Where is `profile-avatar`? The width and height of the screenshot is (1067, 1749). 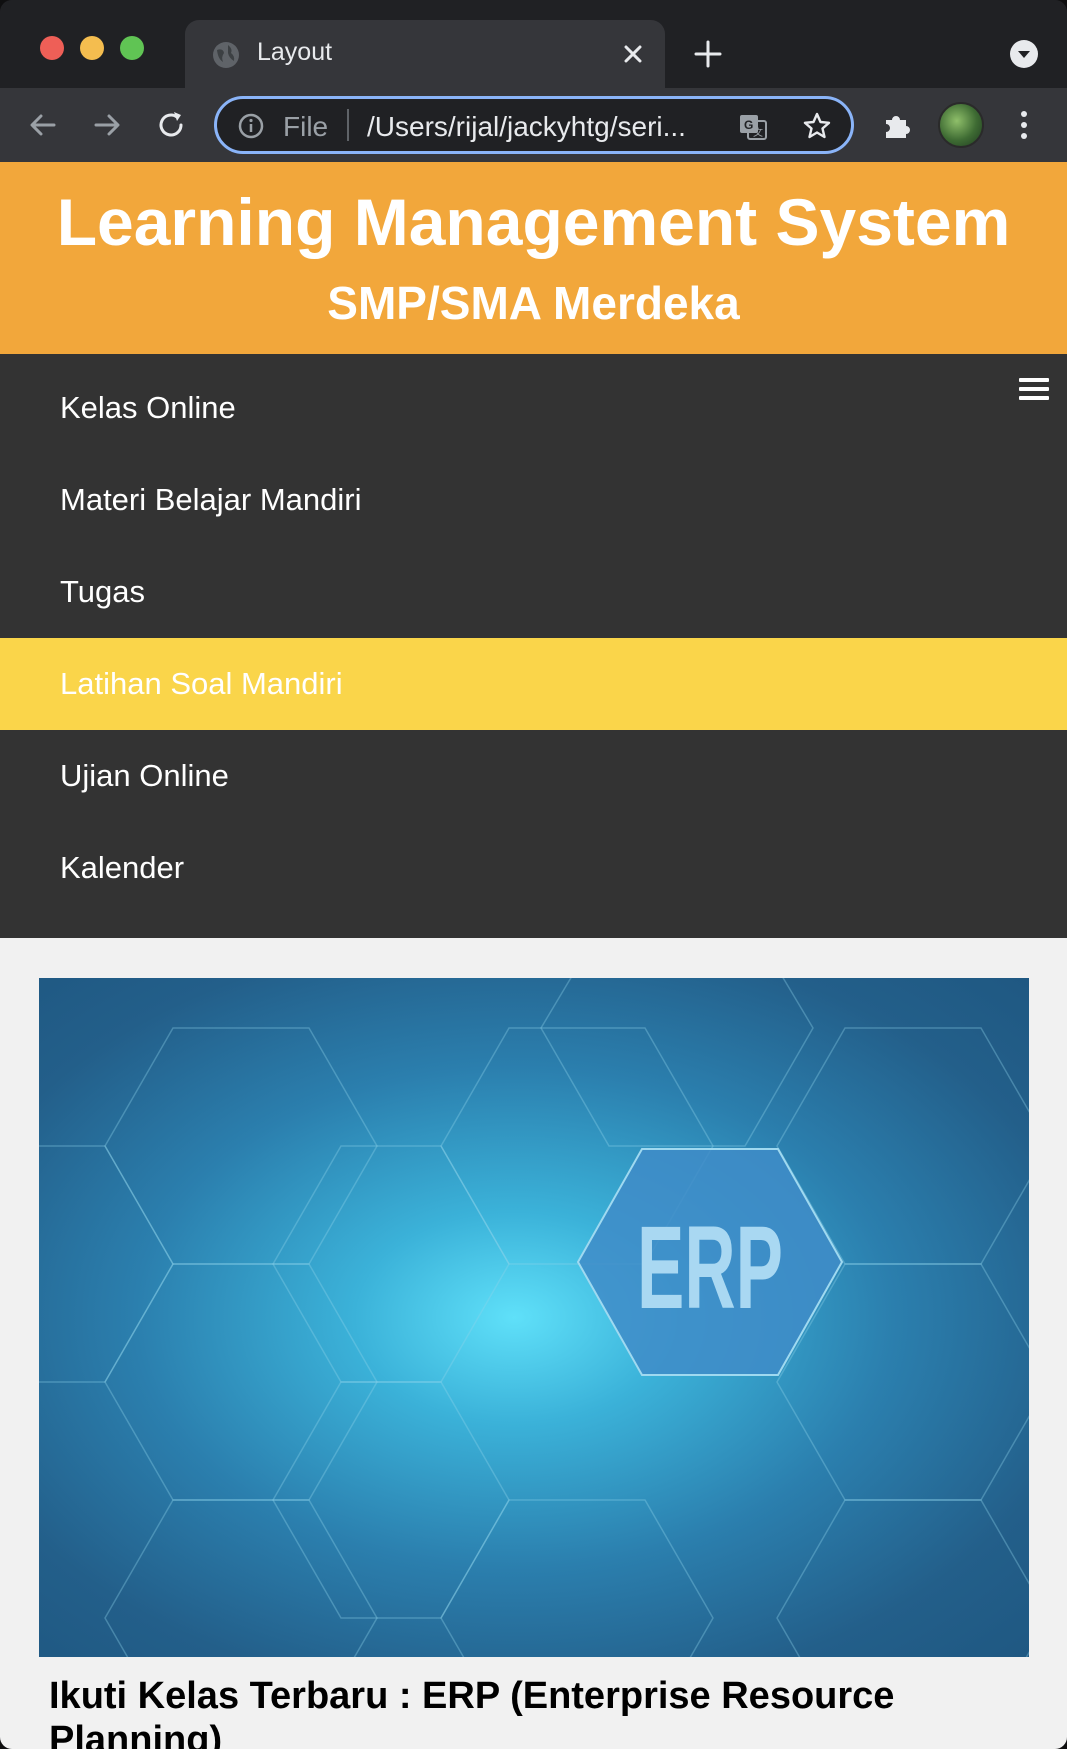 profile-avatar is located at coordinates (961, 125).